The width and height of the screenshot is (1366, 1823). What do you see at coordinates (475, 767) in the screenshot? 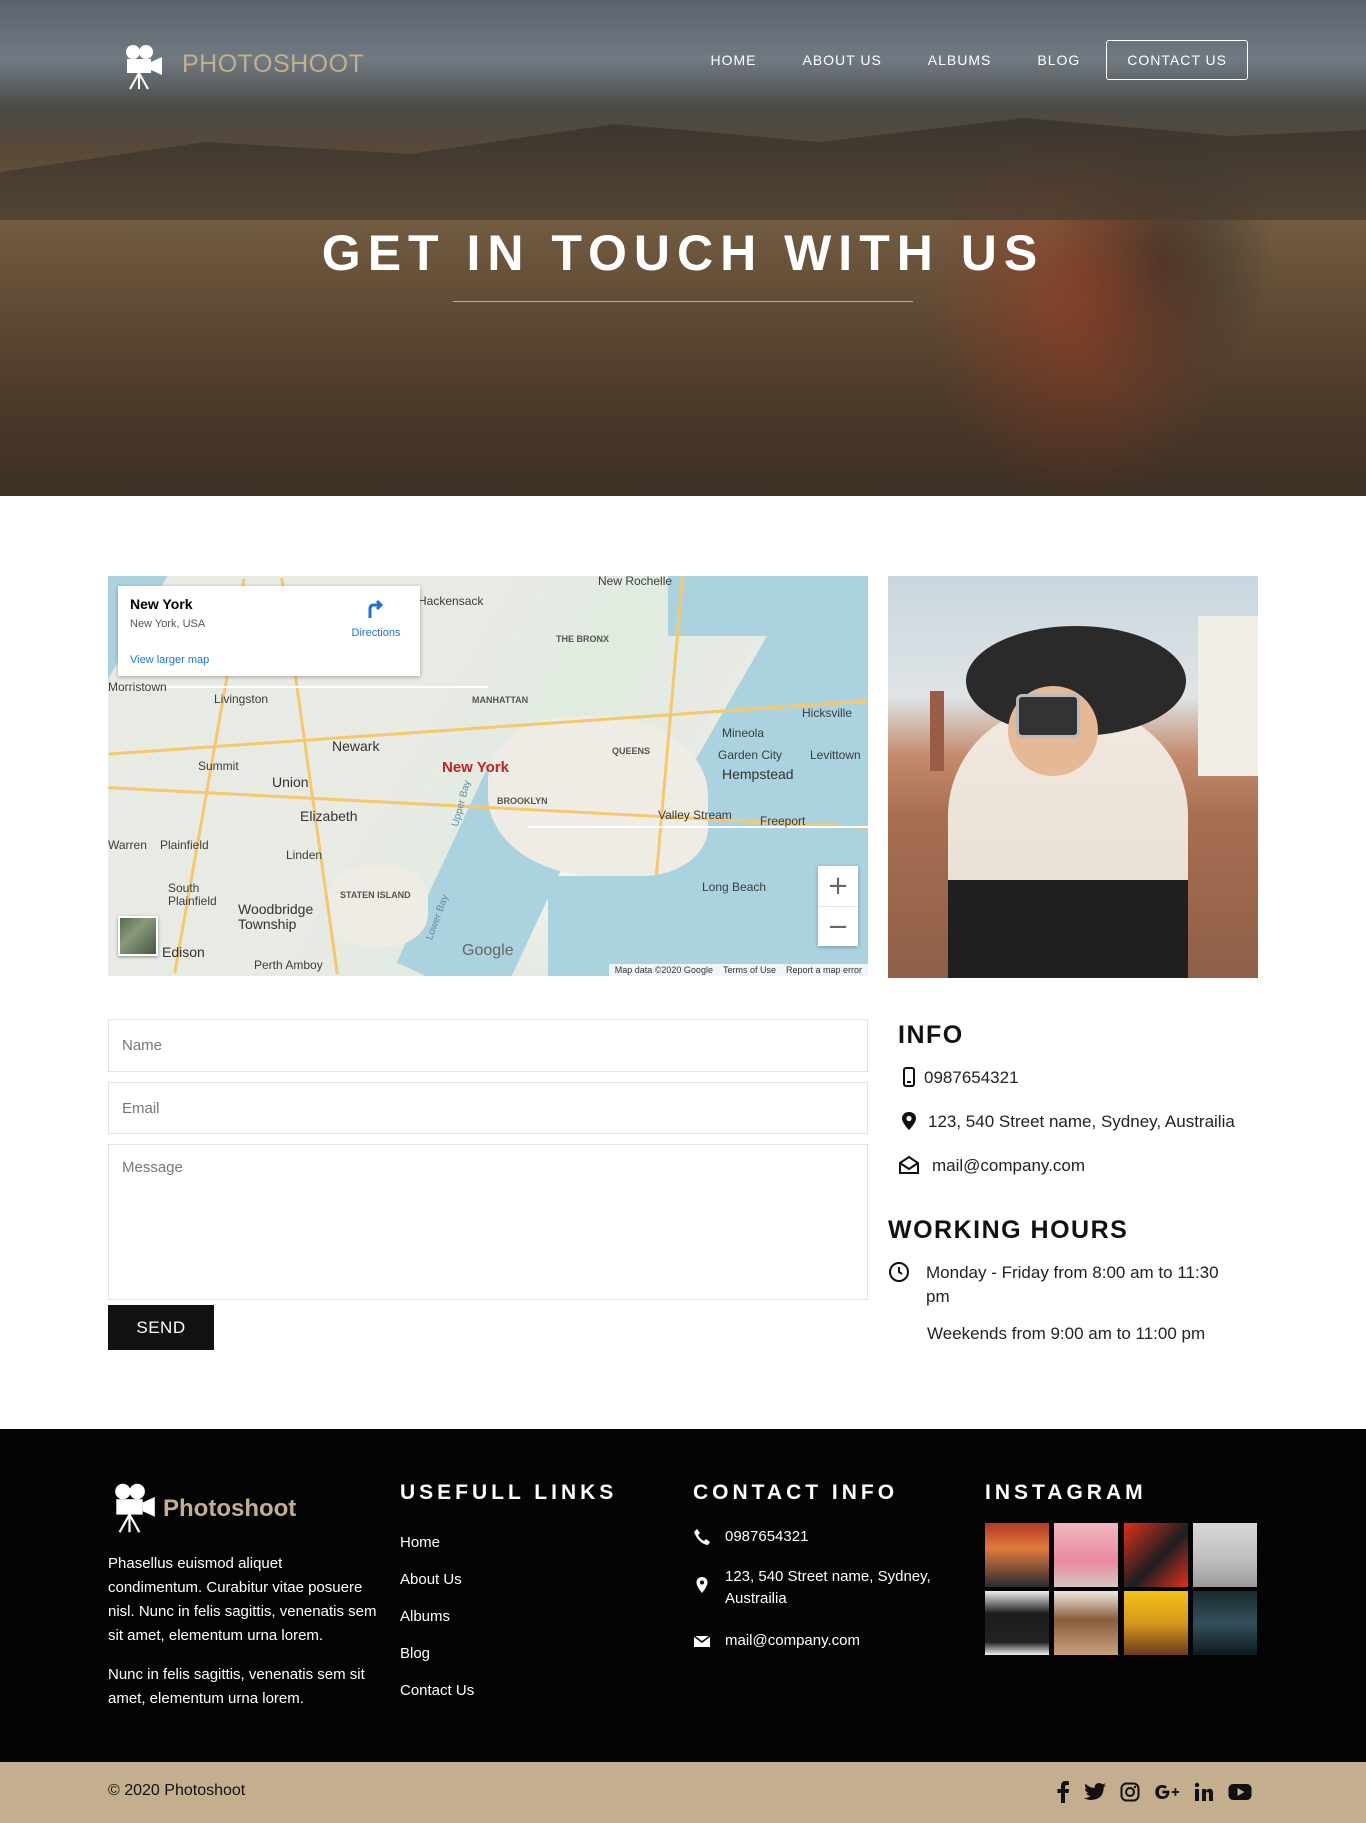
I see `map-label-new-york: New York` at bounding box center [475, 767].